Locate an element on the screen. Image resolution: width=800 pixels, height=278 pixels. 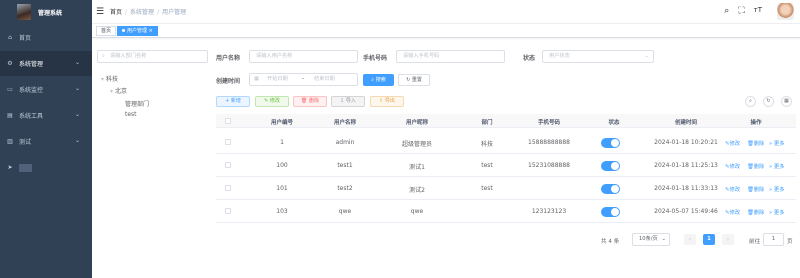
dashboard-icon: ⌂ is located at coordinates (10, 37).